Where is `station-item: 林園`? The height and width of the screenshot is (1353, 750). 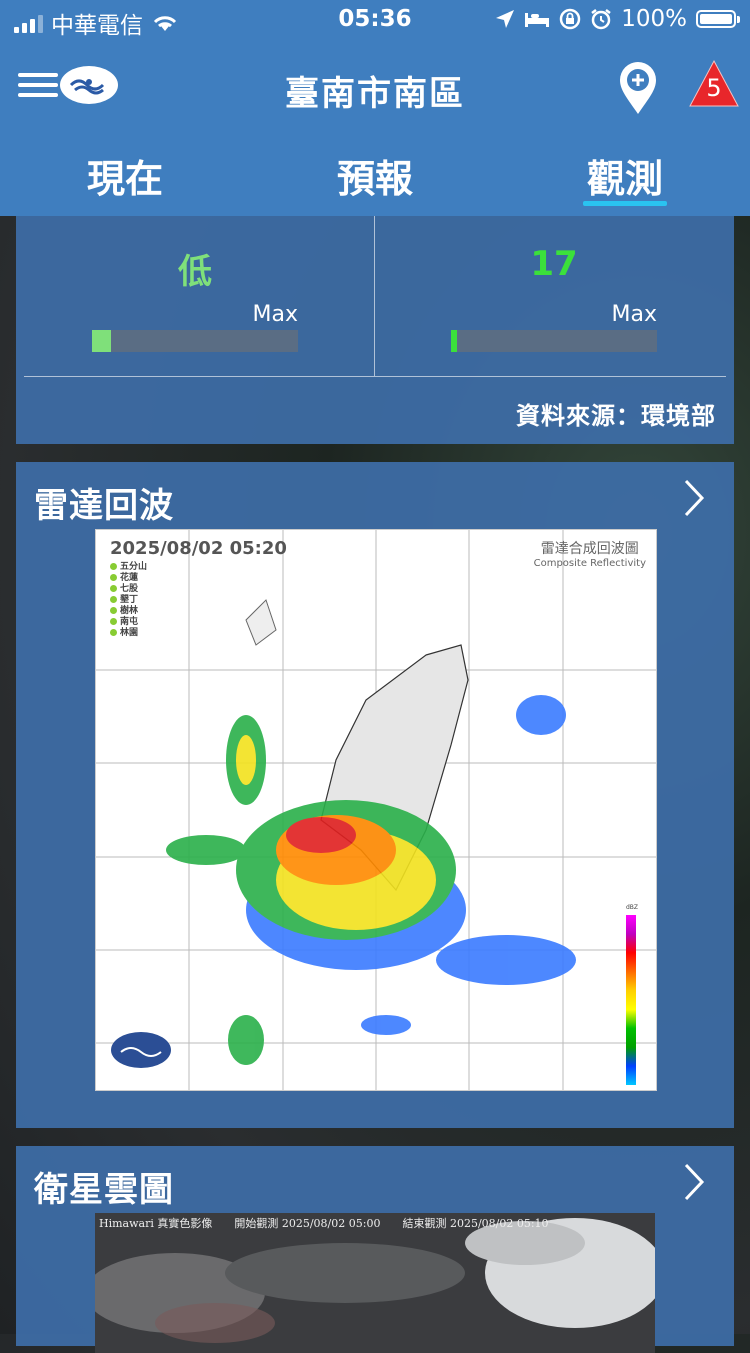
station-item: 林園 is located at coordinates (128, 633).